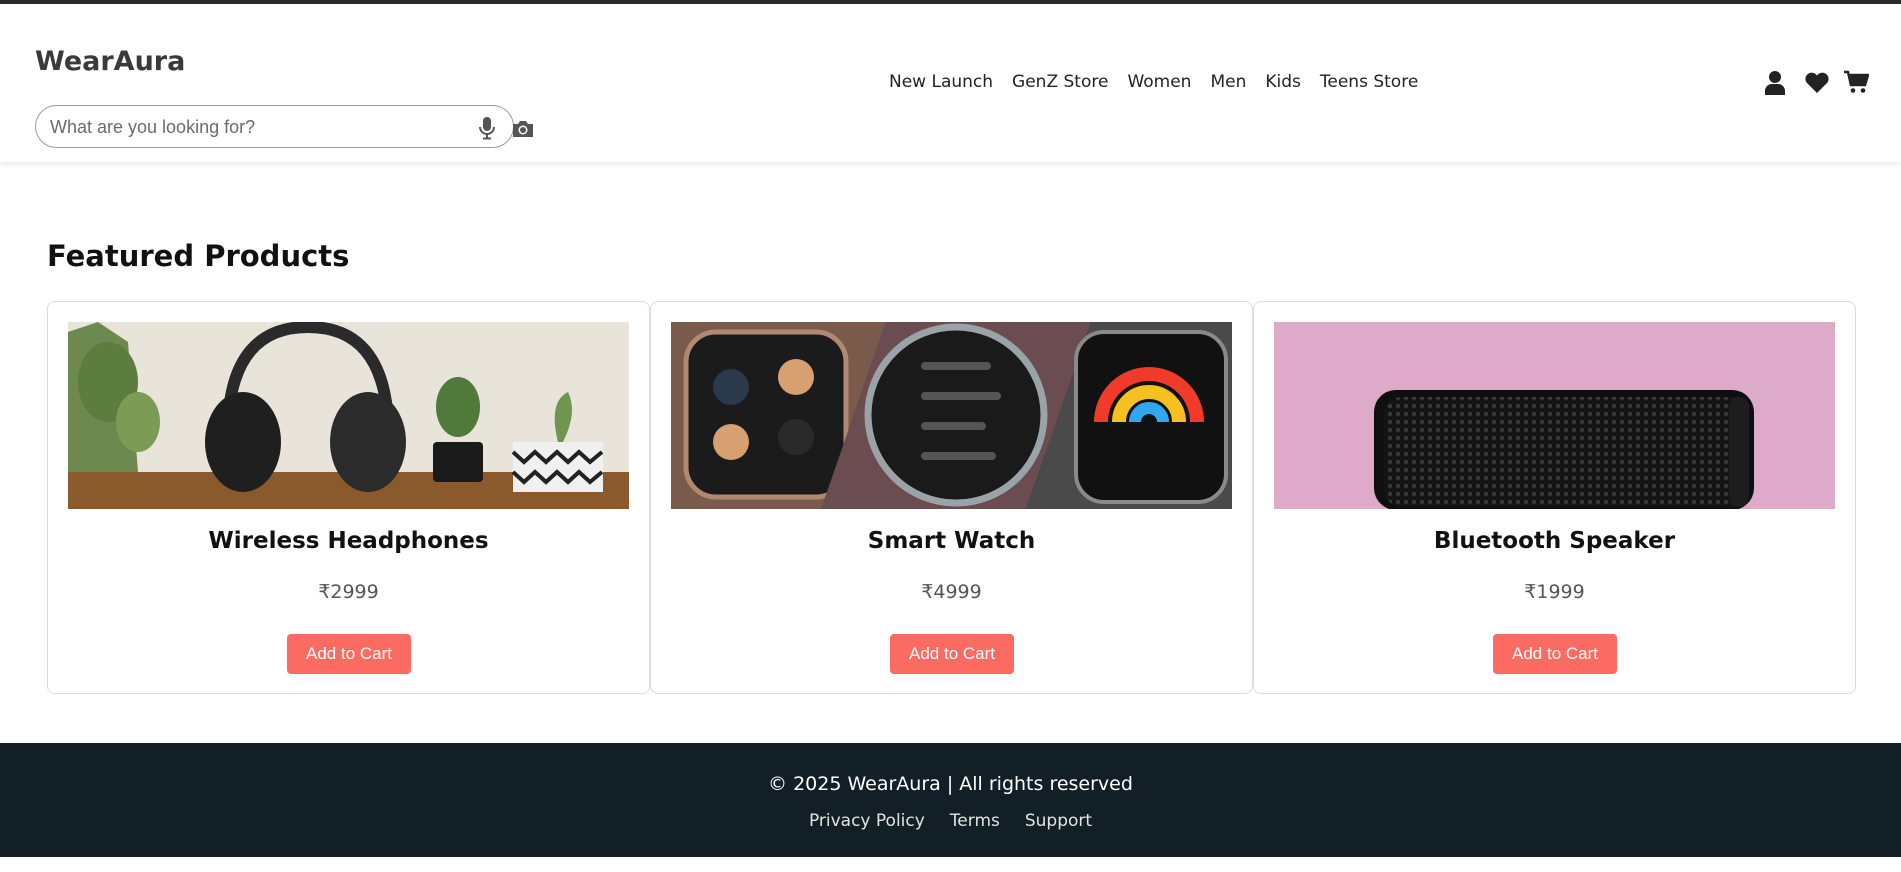 The width and height of the screenshot is (1901, 872). Describe the element at coordinates (487, 128) in the screenshot. I see `mic-icon` at that location.